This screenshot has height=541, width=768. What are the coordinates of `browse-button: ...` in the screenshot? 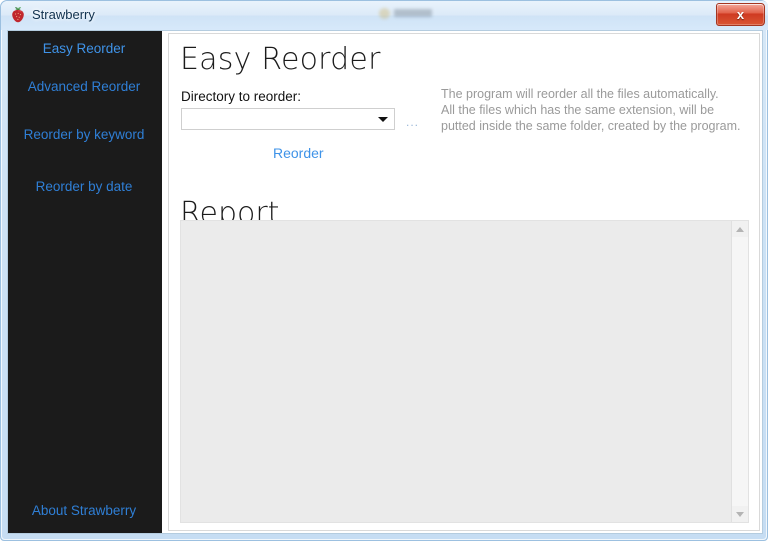 It's located at (412, 122).